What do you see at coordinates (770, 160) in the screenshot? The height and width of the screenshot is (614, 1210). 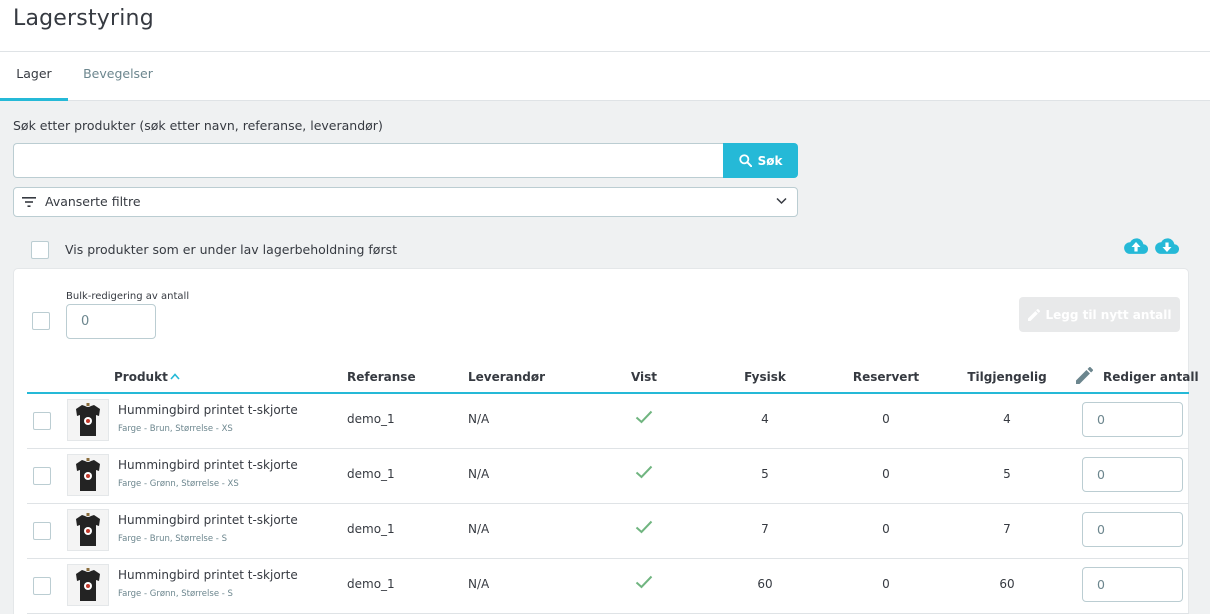 I see `search-button-label: Søk` at bounding box center [770, 160].